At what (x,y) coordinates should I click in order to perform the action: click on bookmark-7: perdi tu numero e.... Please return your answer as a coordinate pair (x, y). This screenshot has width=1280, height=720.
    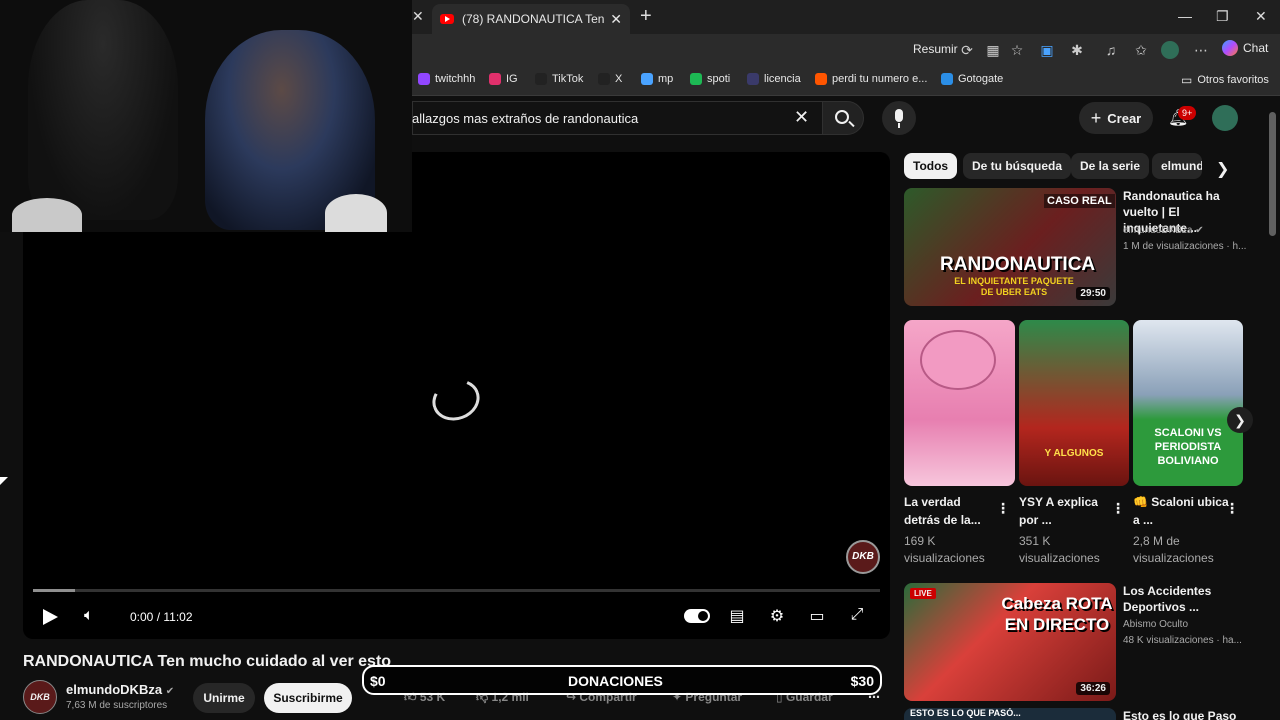
    Looking at the image, I should click on (871, 79).